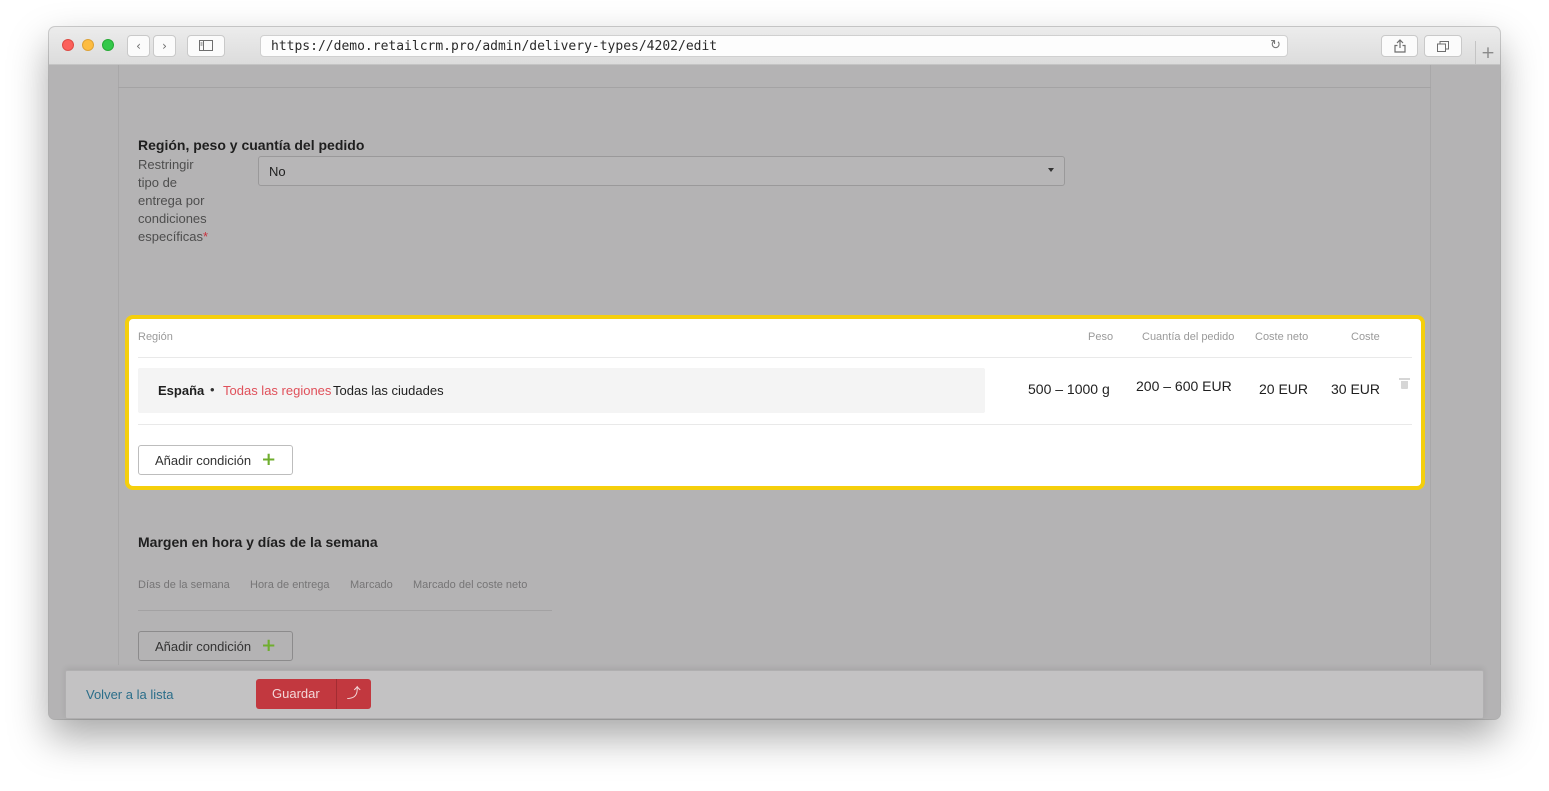  Describe the element at coordinates (251, 145) in the screenshot. I see `section-title-region: Región, peso y cuantía del pedido` at that location.